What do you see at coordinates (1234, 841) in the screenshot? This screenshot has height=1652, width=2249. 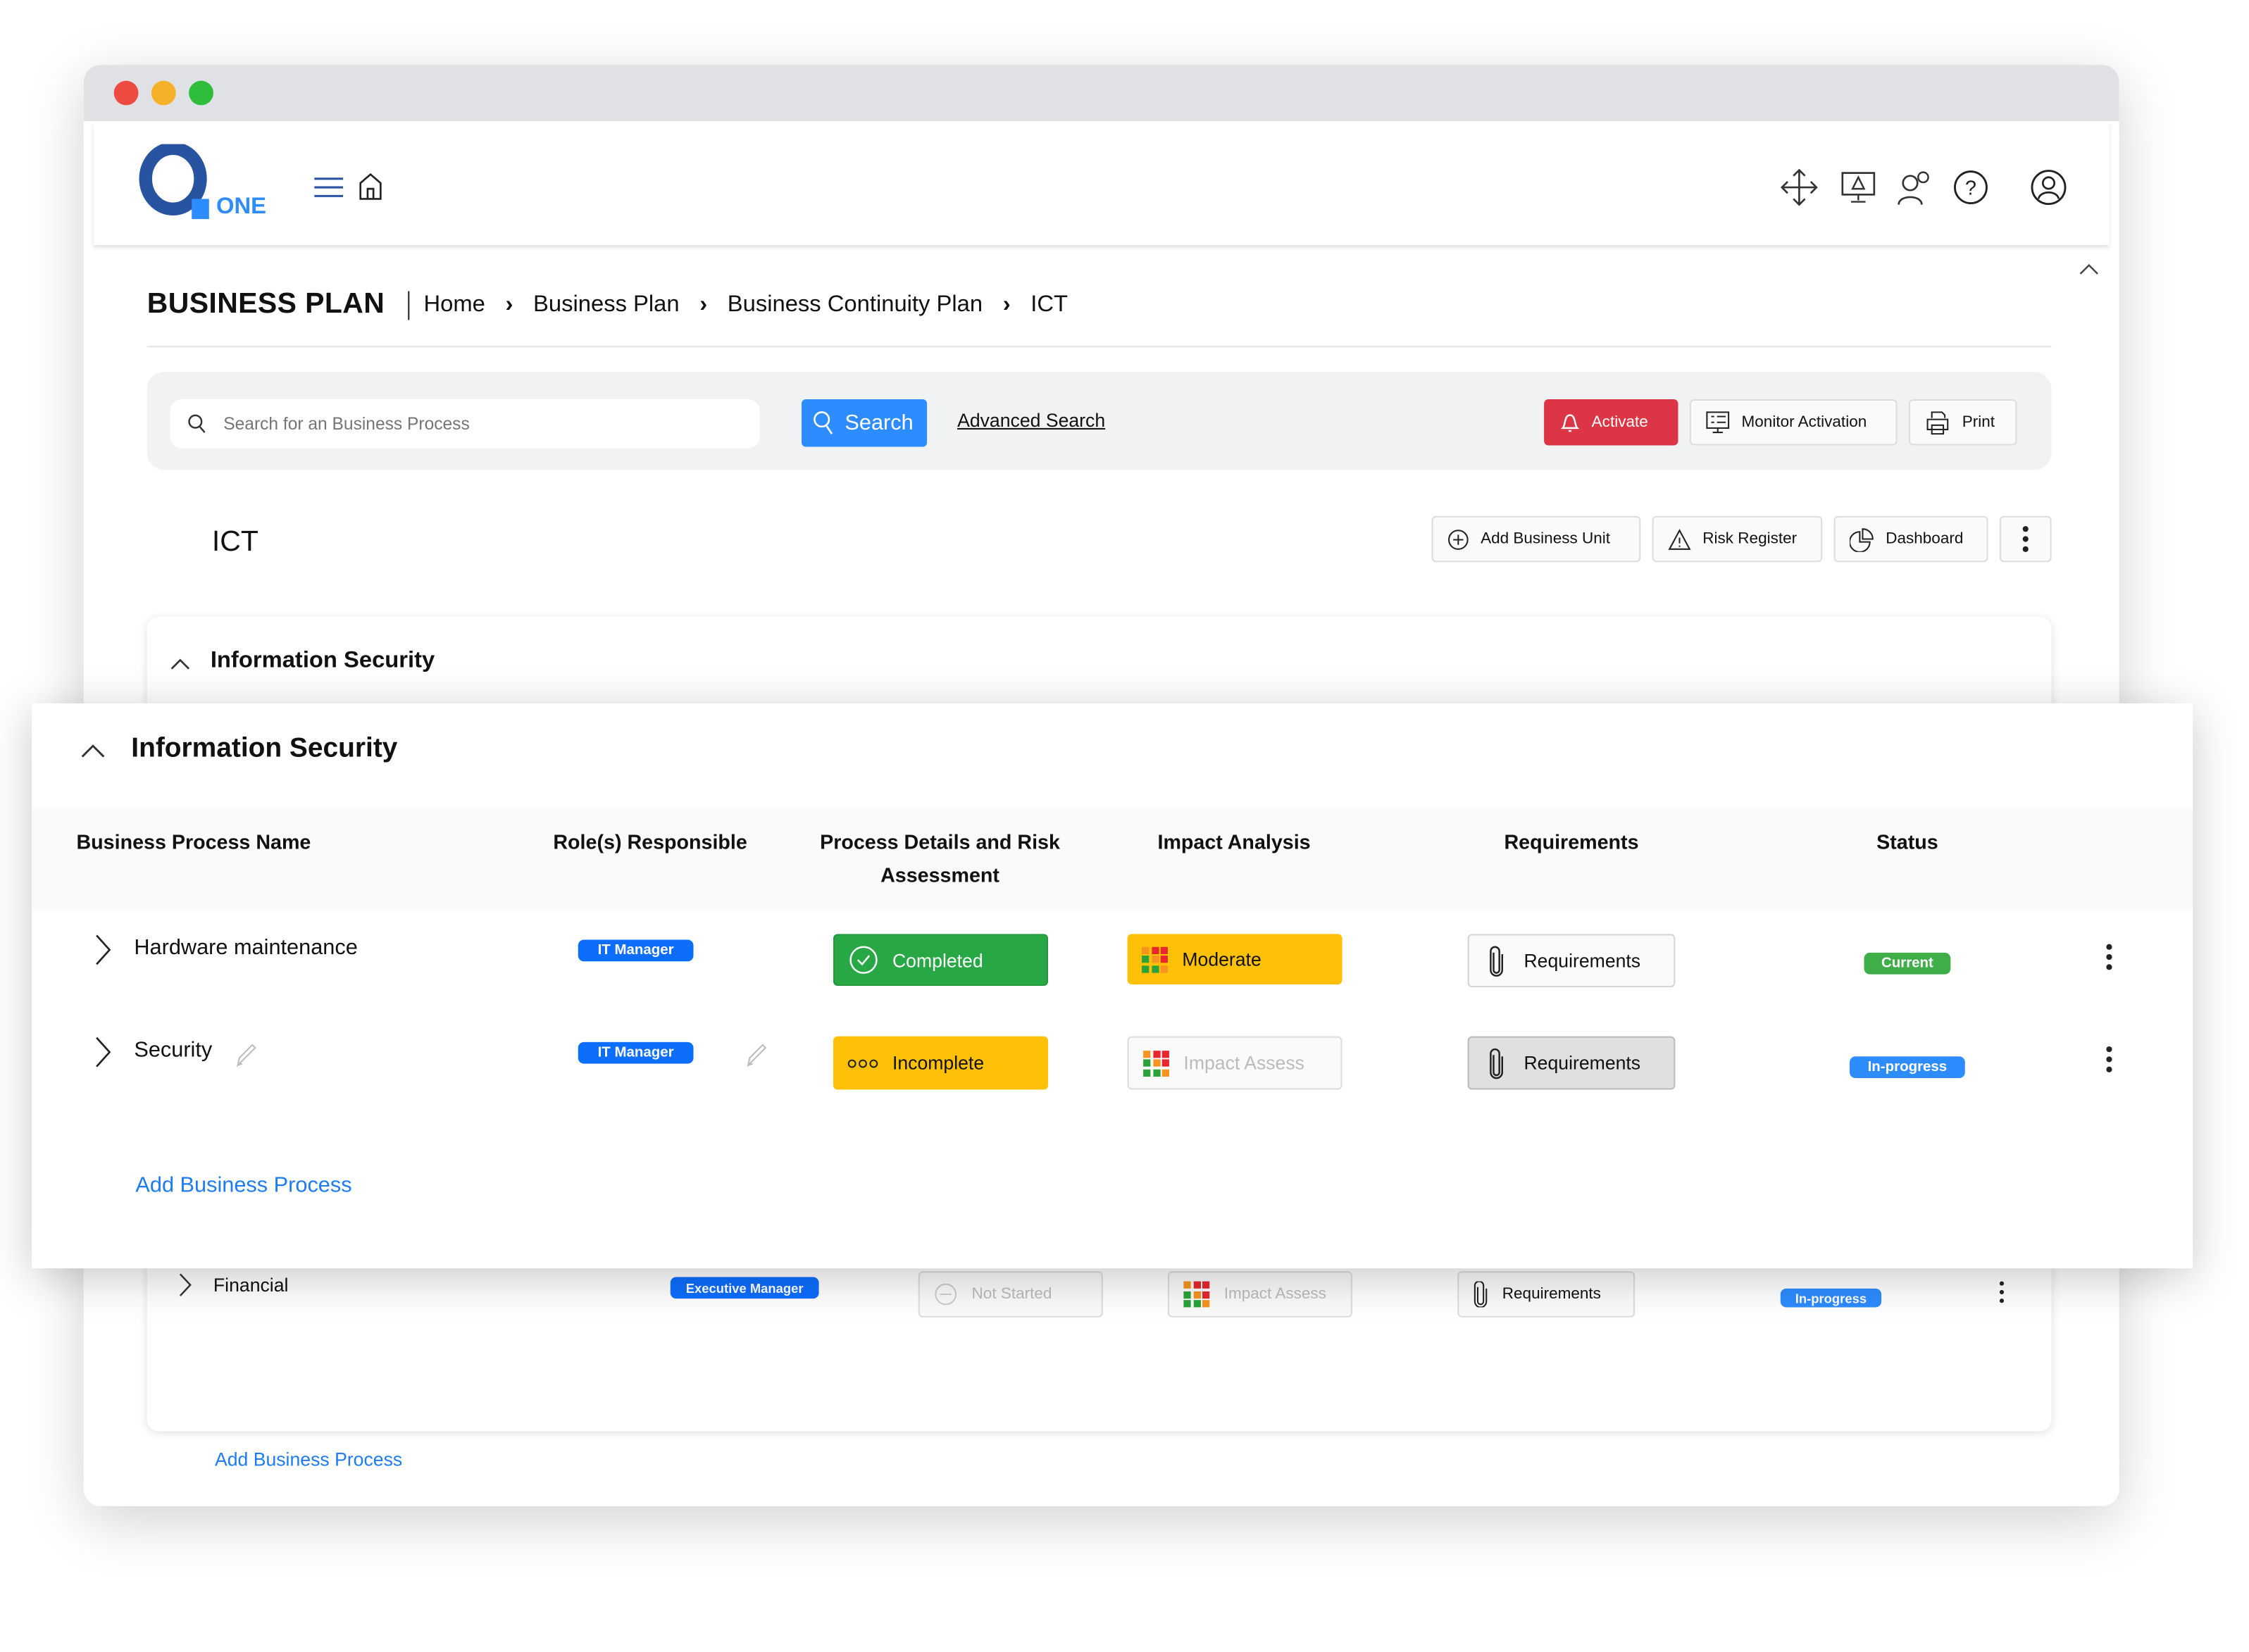 I see `column-header: Impact Analysis` at bounding box center [1234, 841].